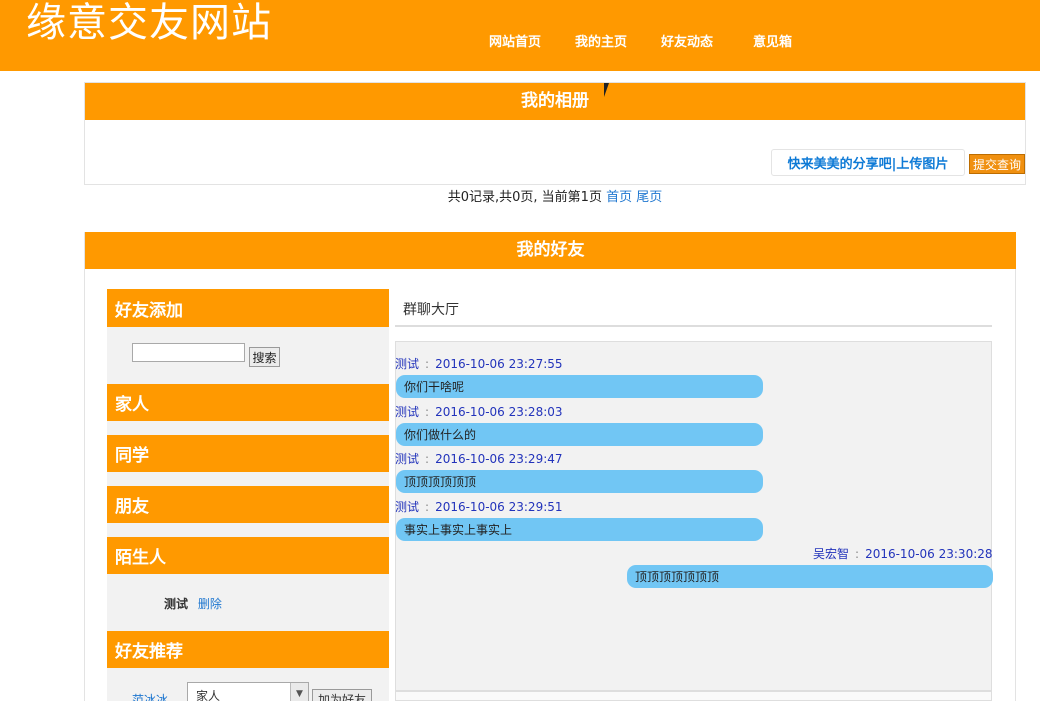 The image size is (1040, 701). What do you see at coordinates (342, 695) in the screenshot?
I see `add-friend-button: 加为好友` at bounding box center [342, 695].